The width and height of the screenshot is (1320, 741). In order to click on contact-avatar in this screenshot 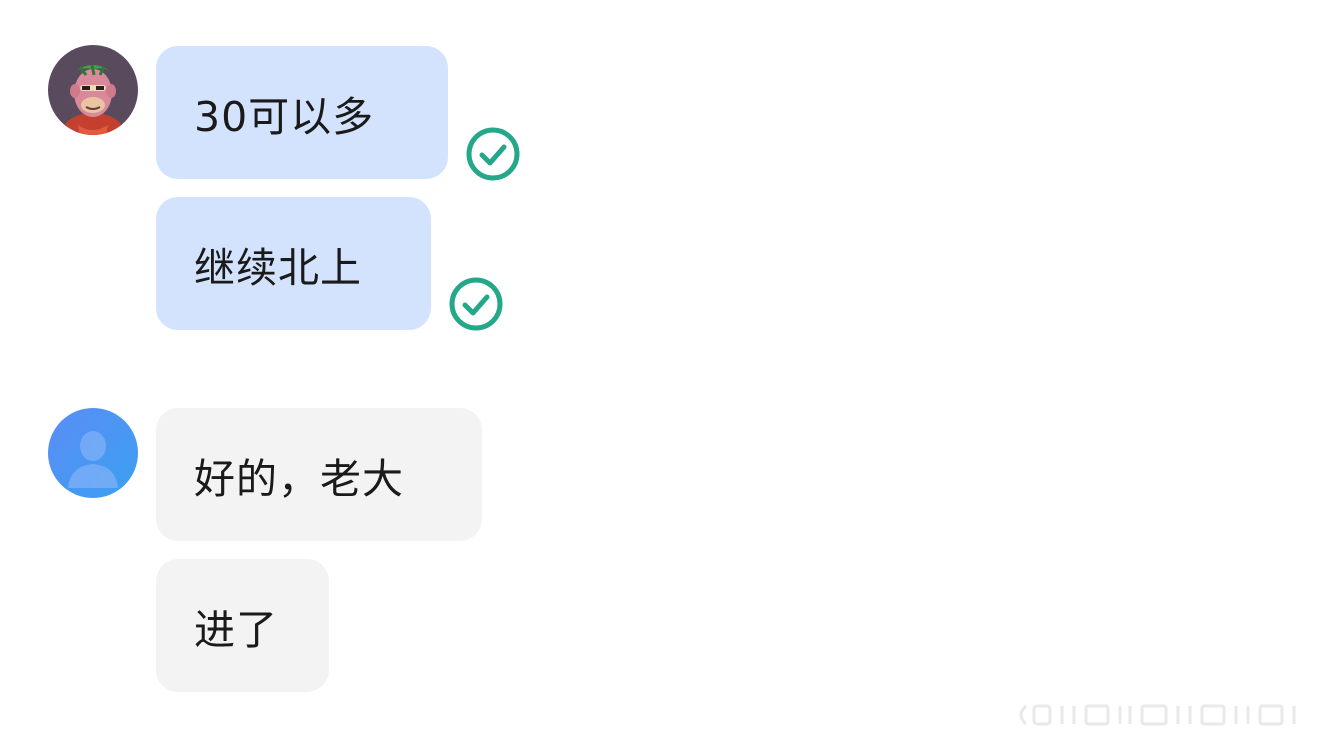, I will do `click(93, 453)`.